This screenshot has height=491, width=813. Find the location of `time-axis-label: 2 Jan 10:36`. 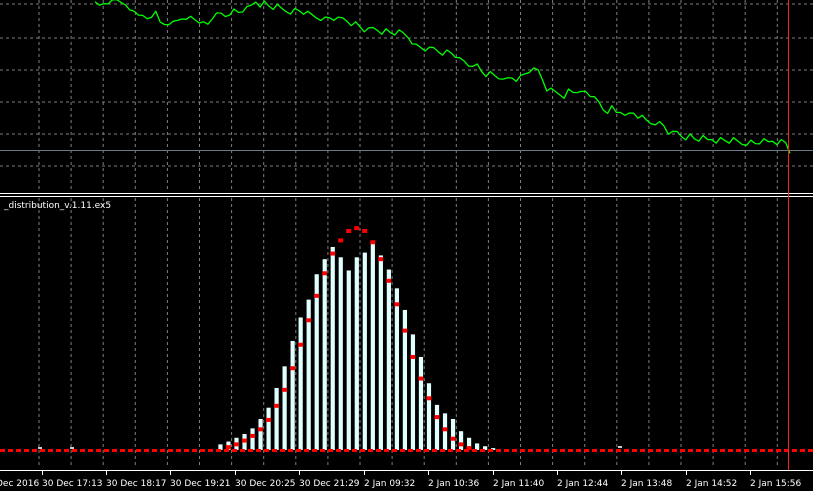

time-axis-label: 2 Jan 10:36 is located at coordinates (454, 484).